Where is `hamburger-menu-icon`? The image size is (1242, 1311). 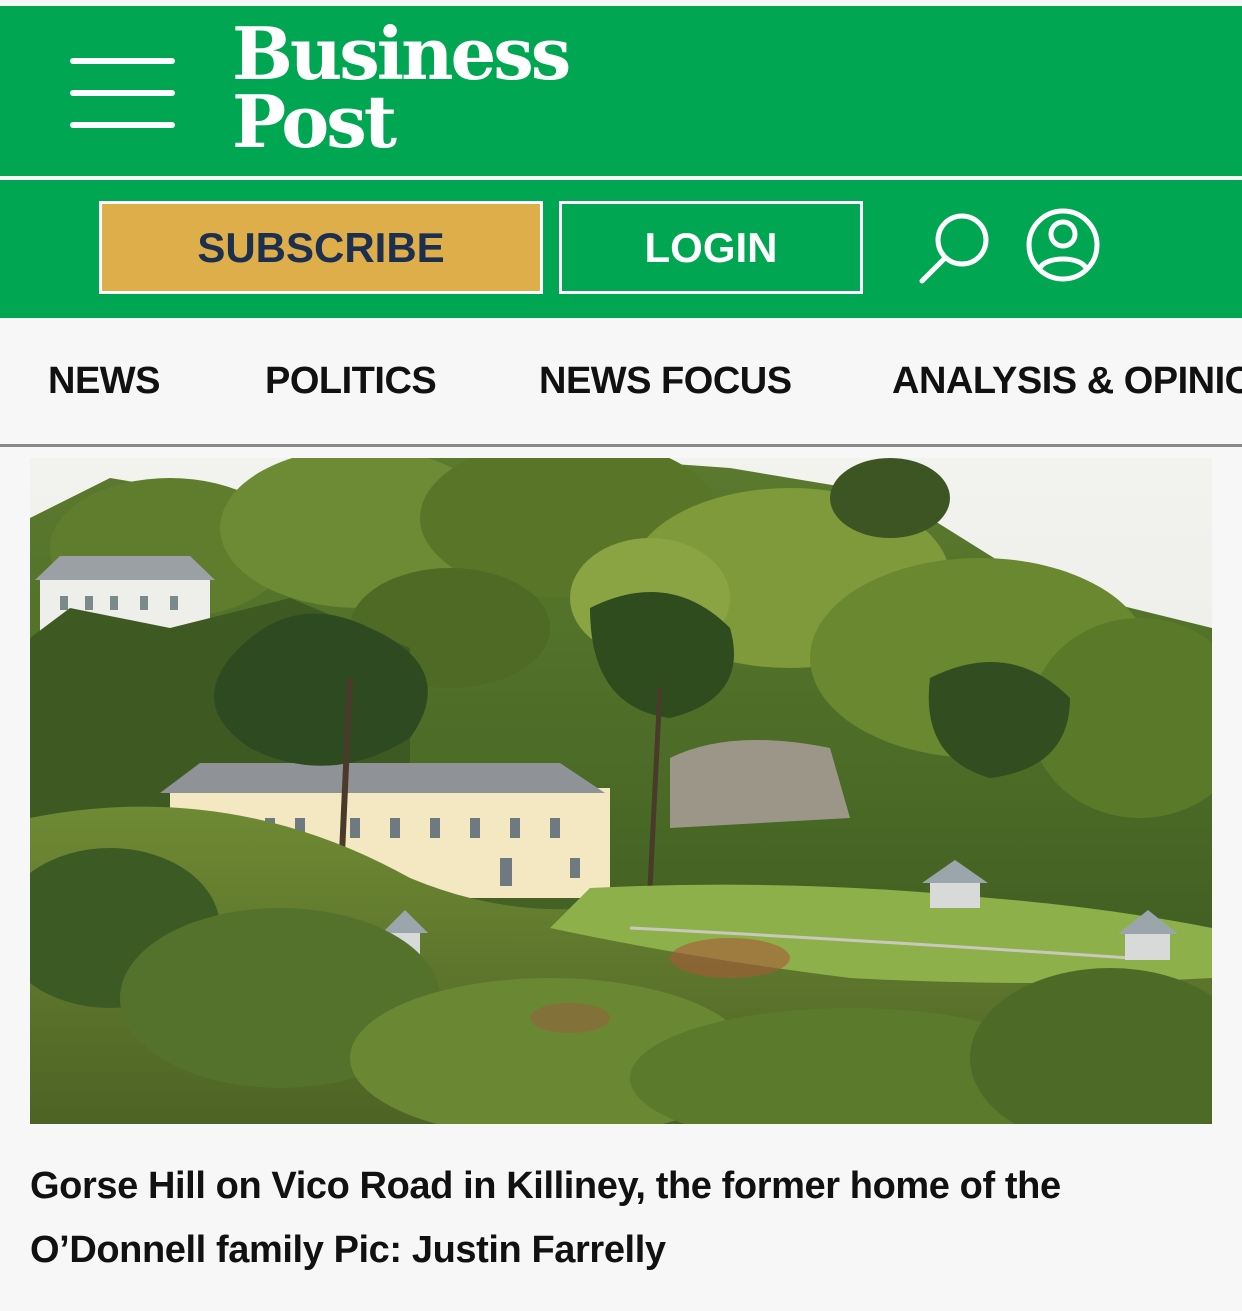
hamburger-menu-icon is located at coordinates (122, 95).